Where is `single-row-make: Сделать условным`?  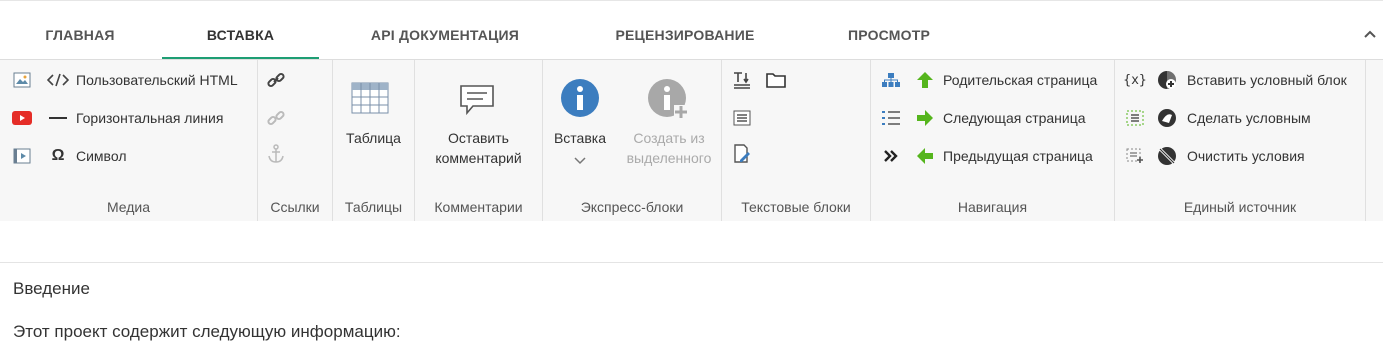 single-row-make: Сделать условным is located at coordinates (1217, 118).